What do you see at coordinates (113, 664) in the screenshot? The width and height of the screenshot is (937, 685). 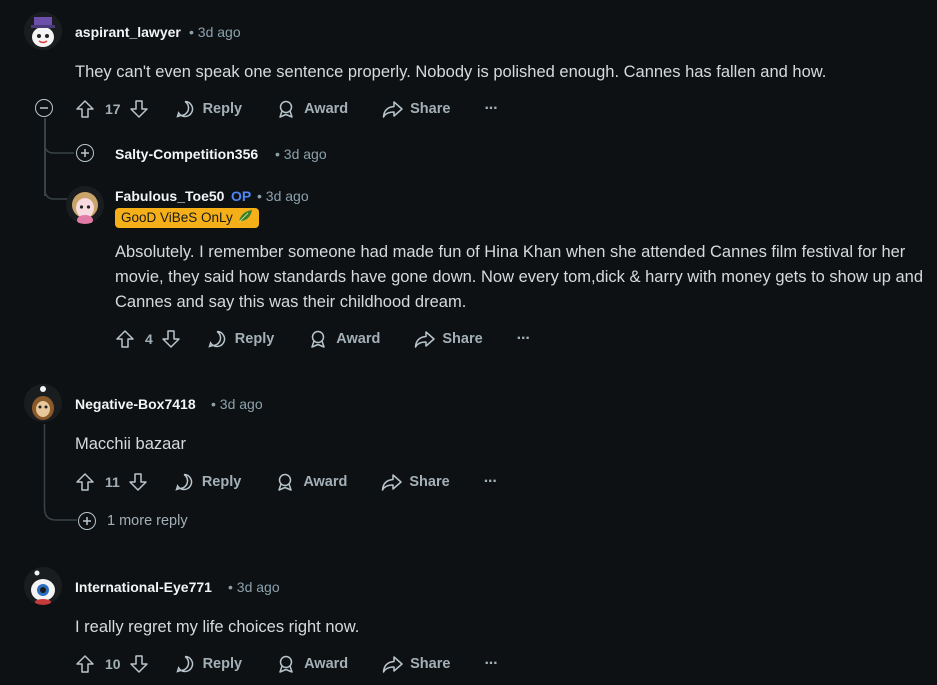 I see `vote-count: 10` at bounding box center [113, 664].